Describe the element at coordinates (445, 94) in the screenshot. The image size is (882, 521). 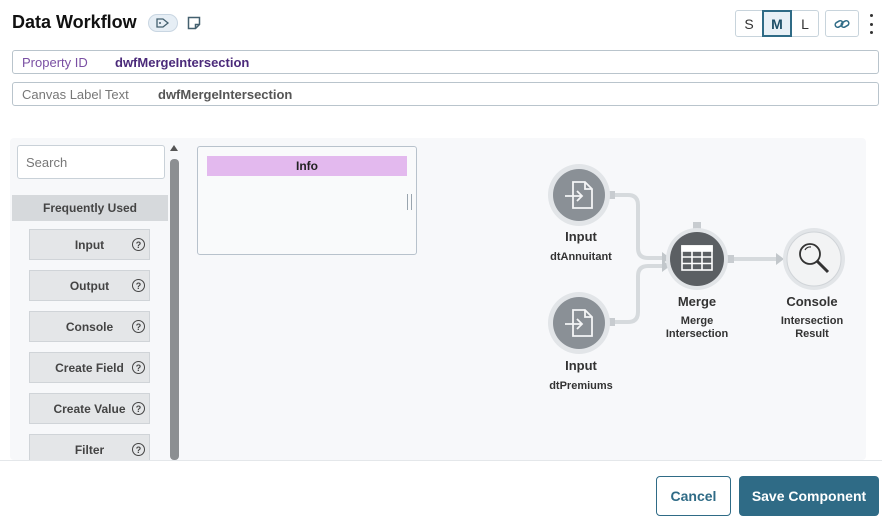
I see `canvas-label-field: Canvas Label Text dwfMergeIntersection` at that location.